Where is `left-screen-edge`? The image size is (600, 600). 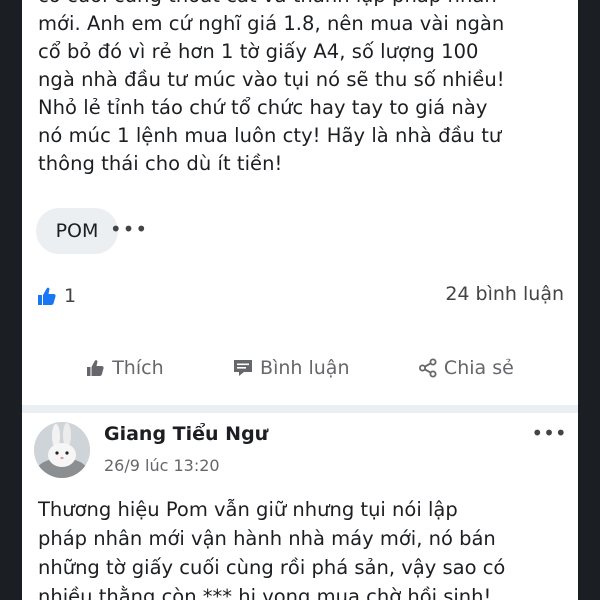
left-screen-edge is located at coordinates (11, 300).